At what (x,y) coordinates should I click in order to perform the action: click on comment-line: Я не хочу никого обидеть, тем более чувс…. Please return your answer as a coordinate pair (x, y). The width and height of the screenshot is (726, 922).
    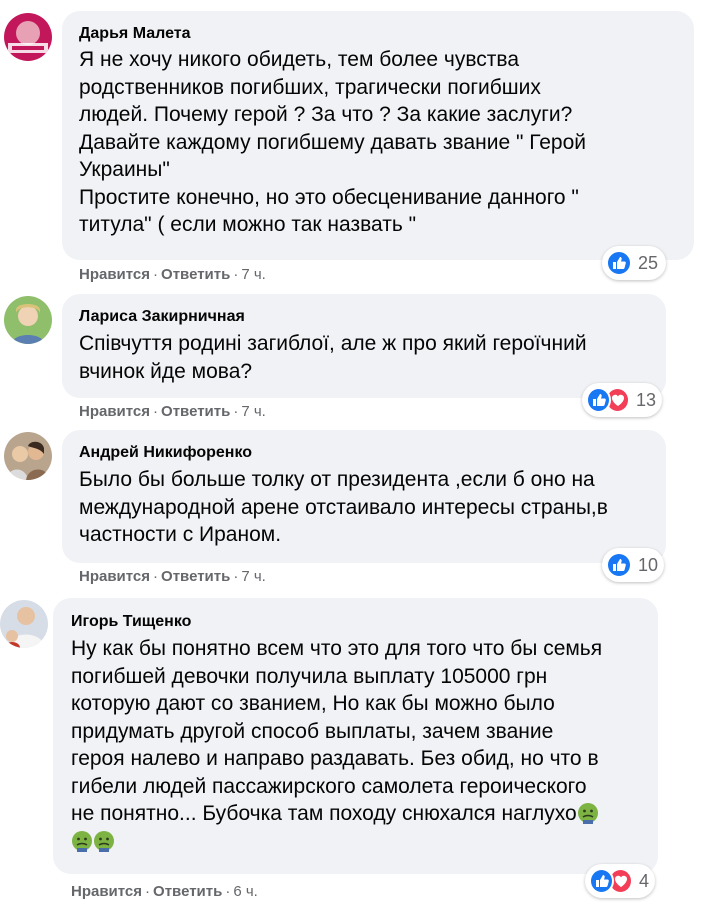
    Looking at the image, I should click on (299, 59).